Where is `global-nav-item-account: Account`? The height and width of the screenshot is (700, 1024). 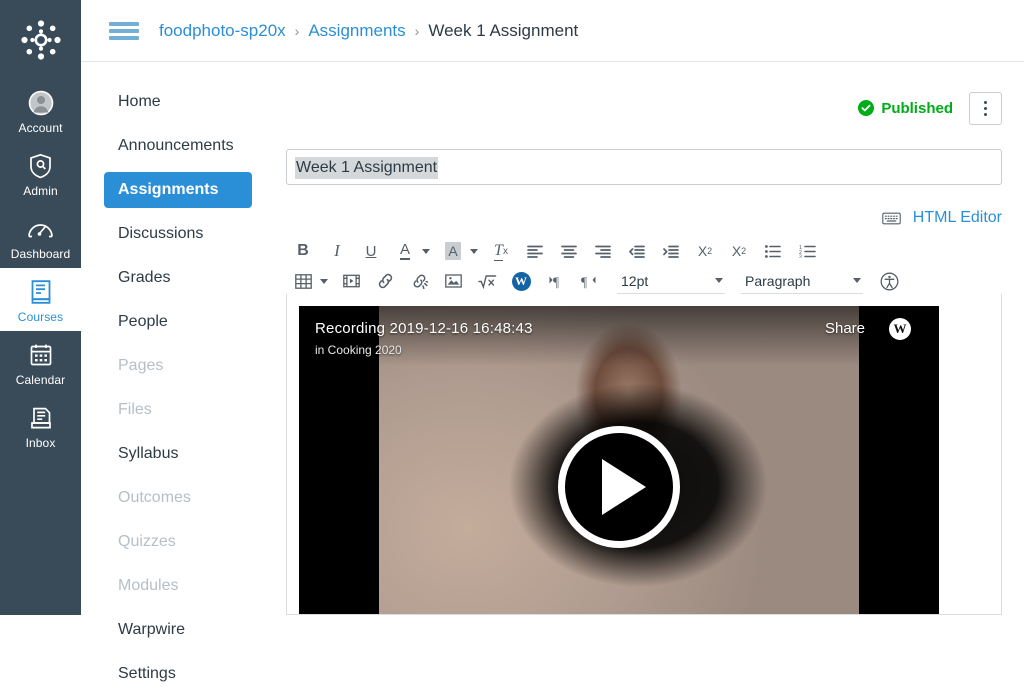 global-nav-item-account: Account is located at coordinates (40, 110).